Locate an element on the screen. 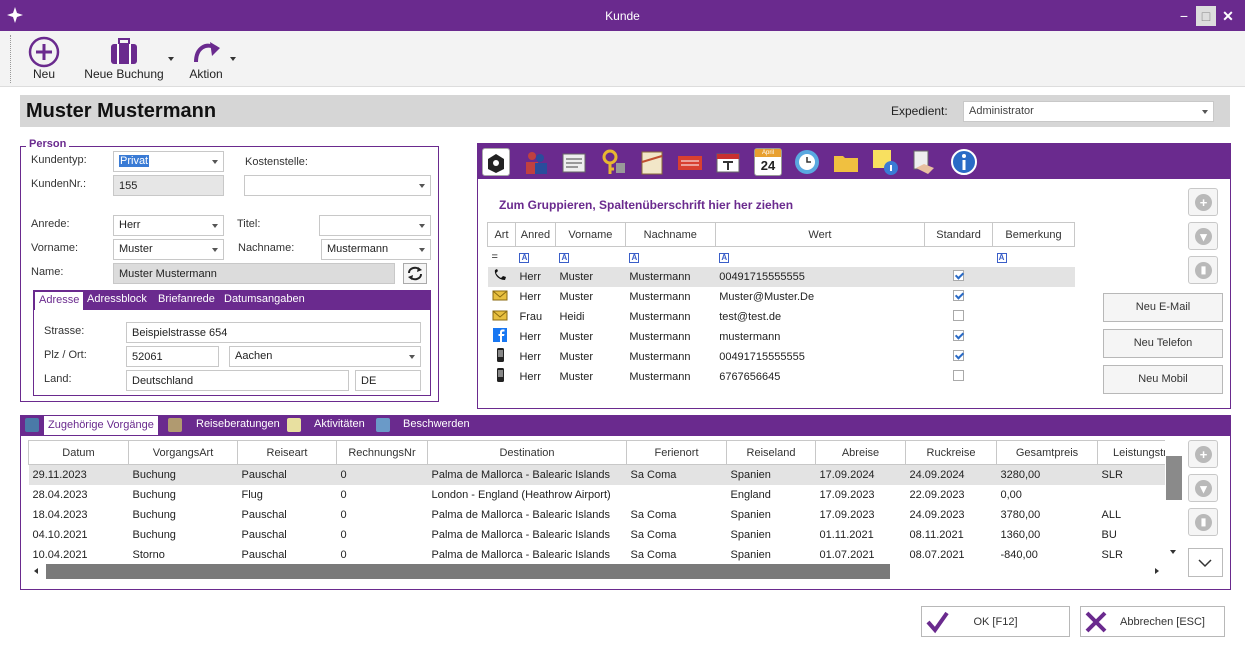 Image resolution: width=1245 pixels, height=652 pixels. neu-mobil-button: Neu Mobil is located at coordinates (1163, 379).